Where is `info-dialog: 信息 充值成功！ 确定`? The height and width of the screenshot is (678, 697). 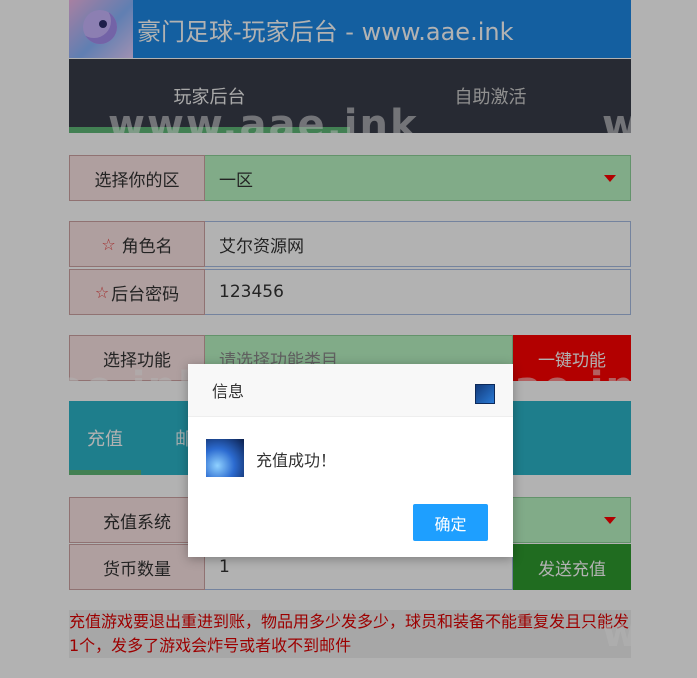
info-dialog: 信息 充值成功！ 确定 is located at coordinates (350, 460).